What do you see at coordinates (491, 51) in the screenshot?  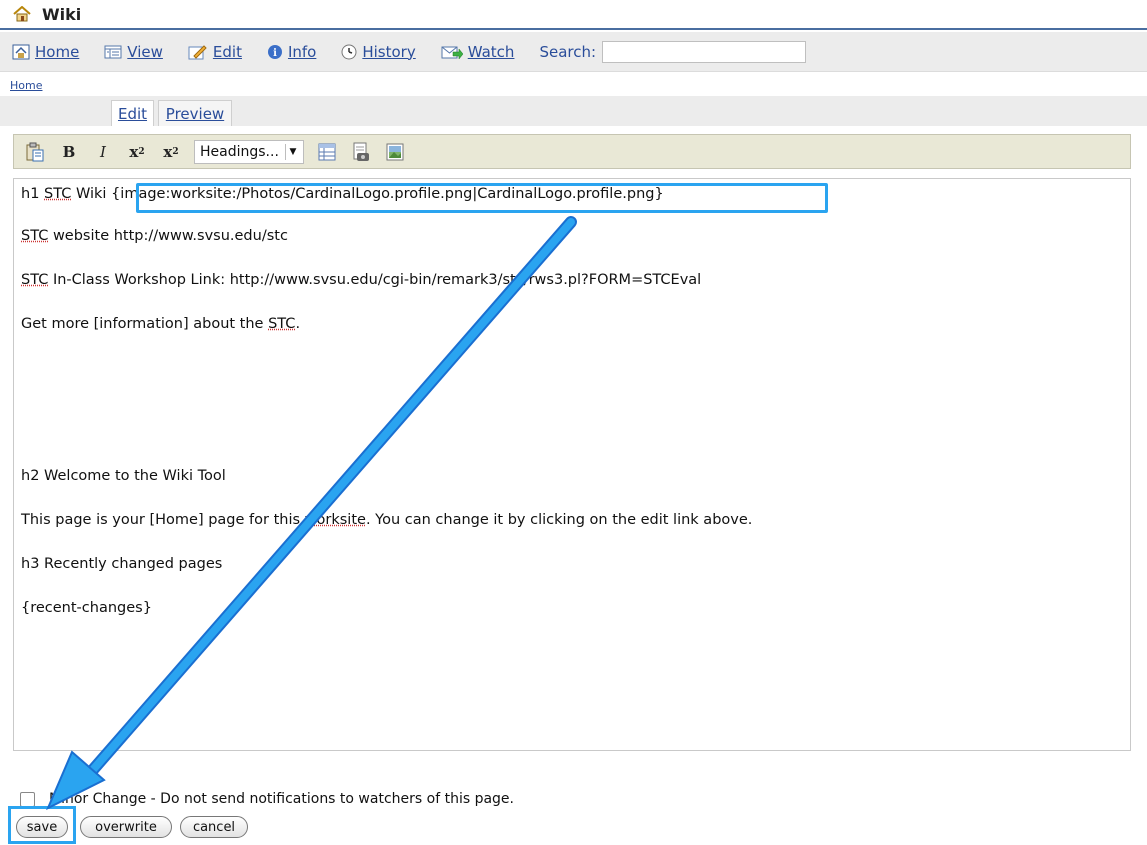 I see `watch-label: Watch` at bounding box center [491, 51].